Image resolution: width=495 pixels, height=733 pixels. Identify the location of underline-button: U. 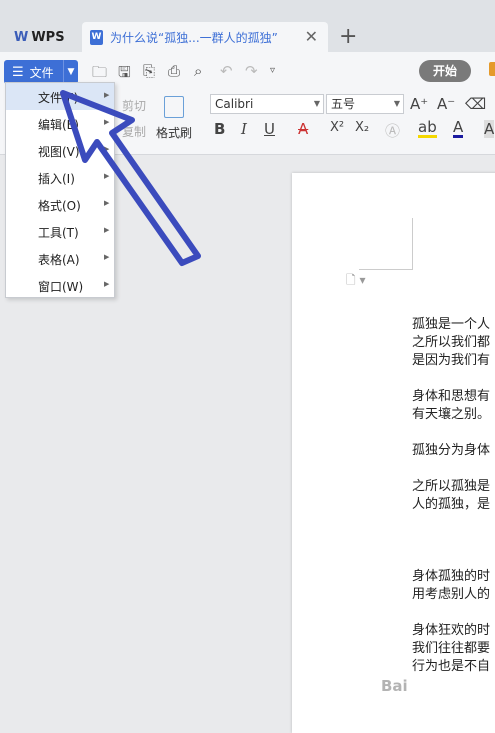
(269, 129).